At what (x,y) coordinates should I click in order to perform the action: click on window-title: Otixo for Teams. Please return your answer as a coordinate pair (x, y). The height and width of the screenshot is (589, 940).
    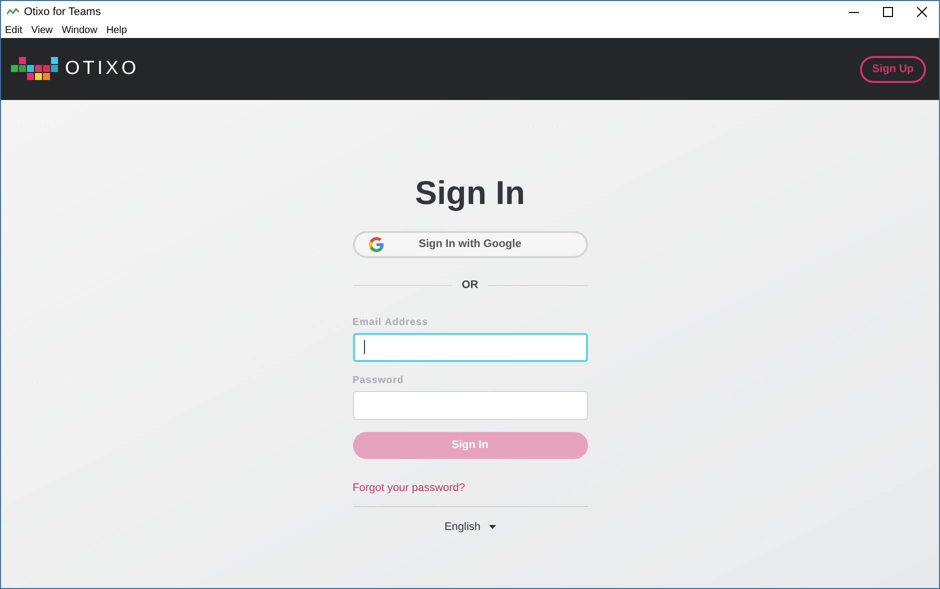
    Looking at the image, I should click on (62, 12).